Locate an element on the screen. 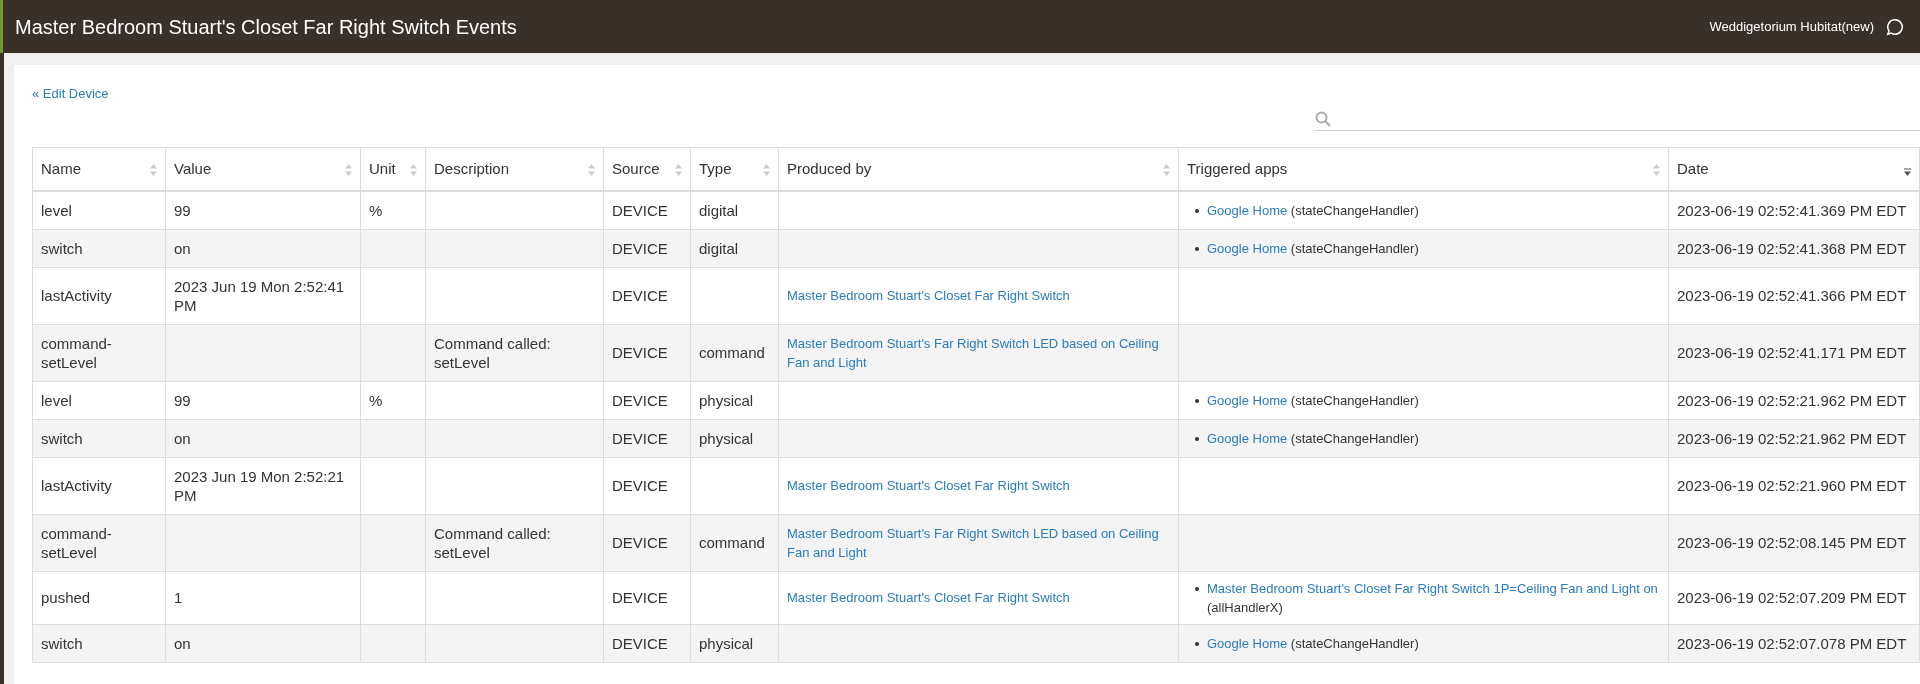 The image size is (1920, 684). app-link: Master Bedroom Stuart's Closet Far Right Switch 1P=Ceiling Fan and Light on is located at coordinates (1432, 588).